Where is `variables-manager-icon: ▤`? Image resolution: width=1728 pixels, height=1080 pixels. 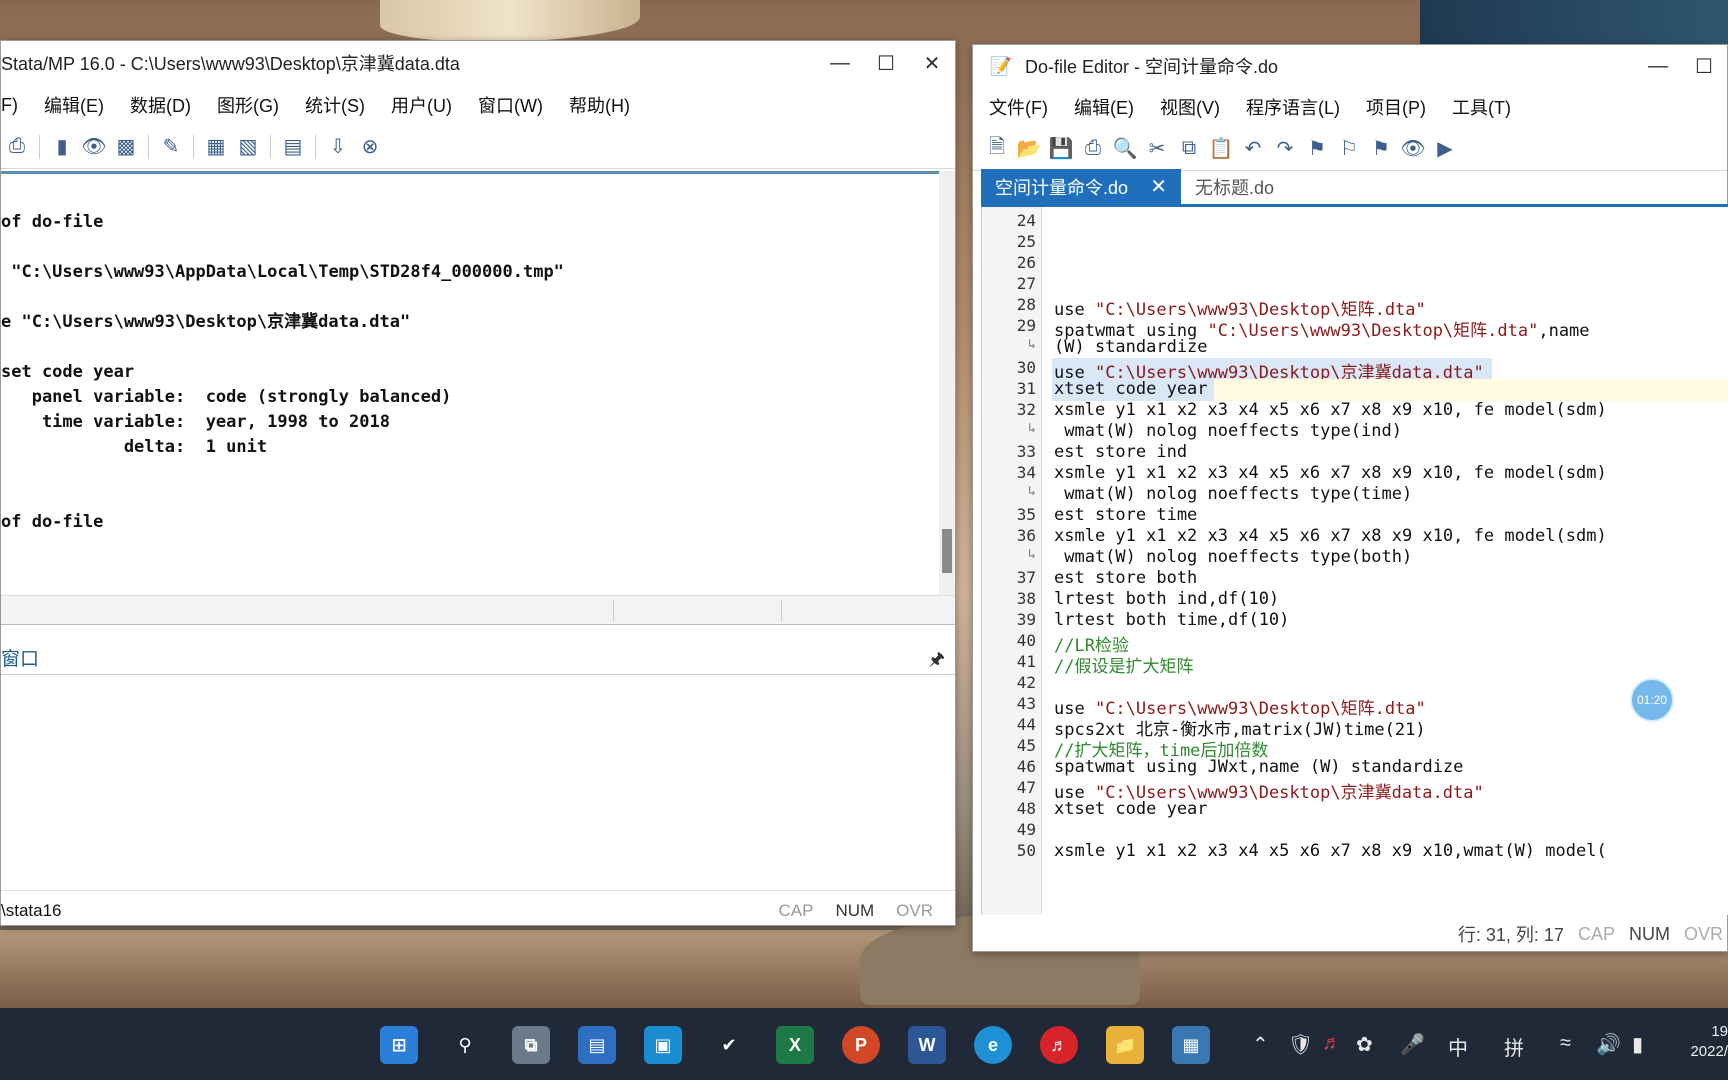
variables-manager-icon: ▤ is located at coordinates (293, 147).